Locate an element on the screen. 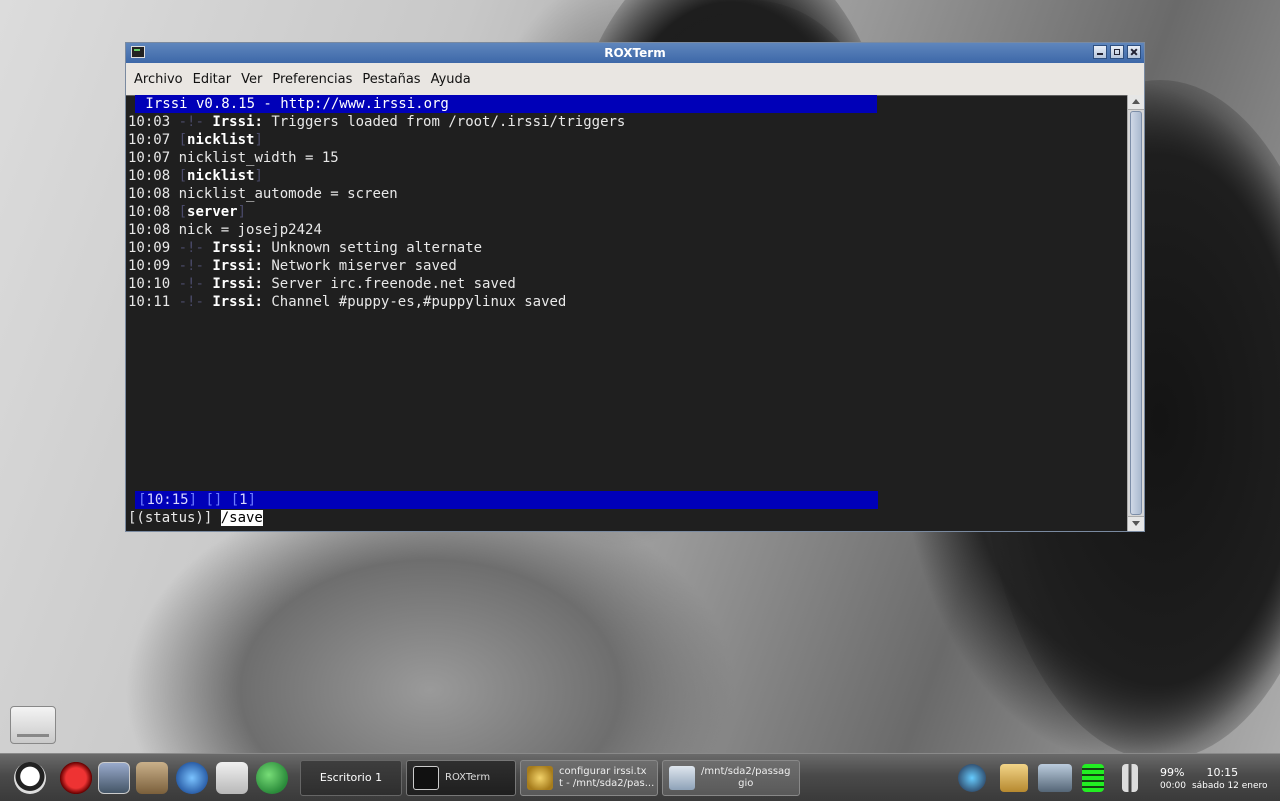  clock-time: 10:15 is located at coordinates (1222, 772).